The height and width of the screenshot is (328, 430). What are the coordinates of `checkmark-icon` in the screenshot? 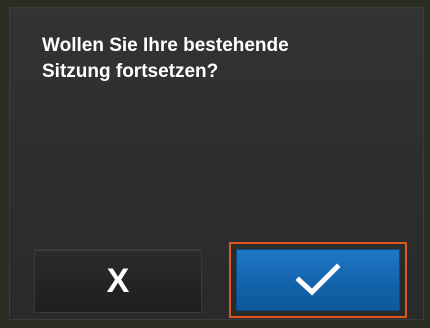 It's located at (318, 279).